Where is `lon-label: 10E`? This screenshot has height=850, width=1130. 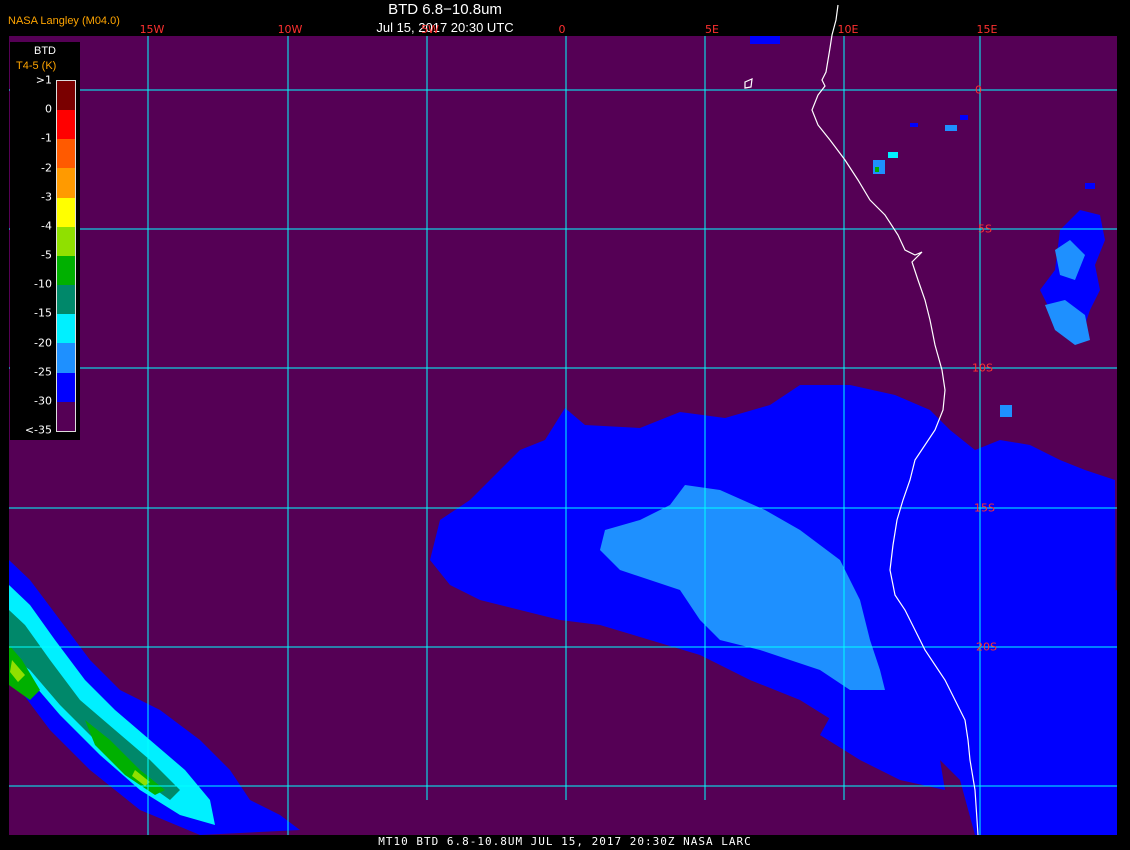 lon-label: 10E is located at coordinates (848, 29).